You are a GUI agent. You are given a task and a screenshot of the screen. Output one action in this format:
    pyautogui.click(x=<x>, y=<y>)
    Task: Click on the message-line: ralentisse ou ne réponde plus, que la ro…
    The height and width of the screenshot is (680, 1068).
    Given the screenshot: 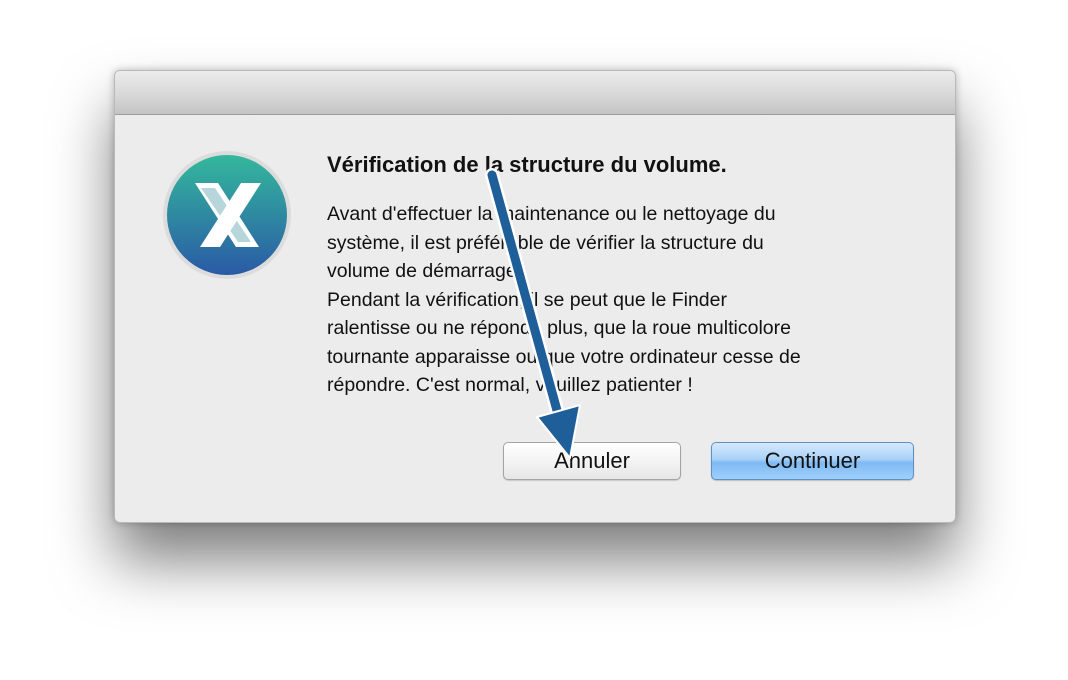 What is the action you would take?
    pyautogui.click(x=559, y=328)
    